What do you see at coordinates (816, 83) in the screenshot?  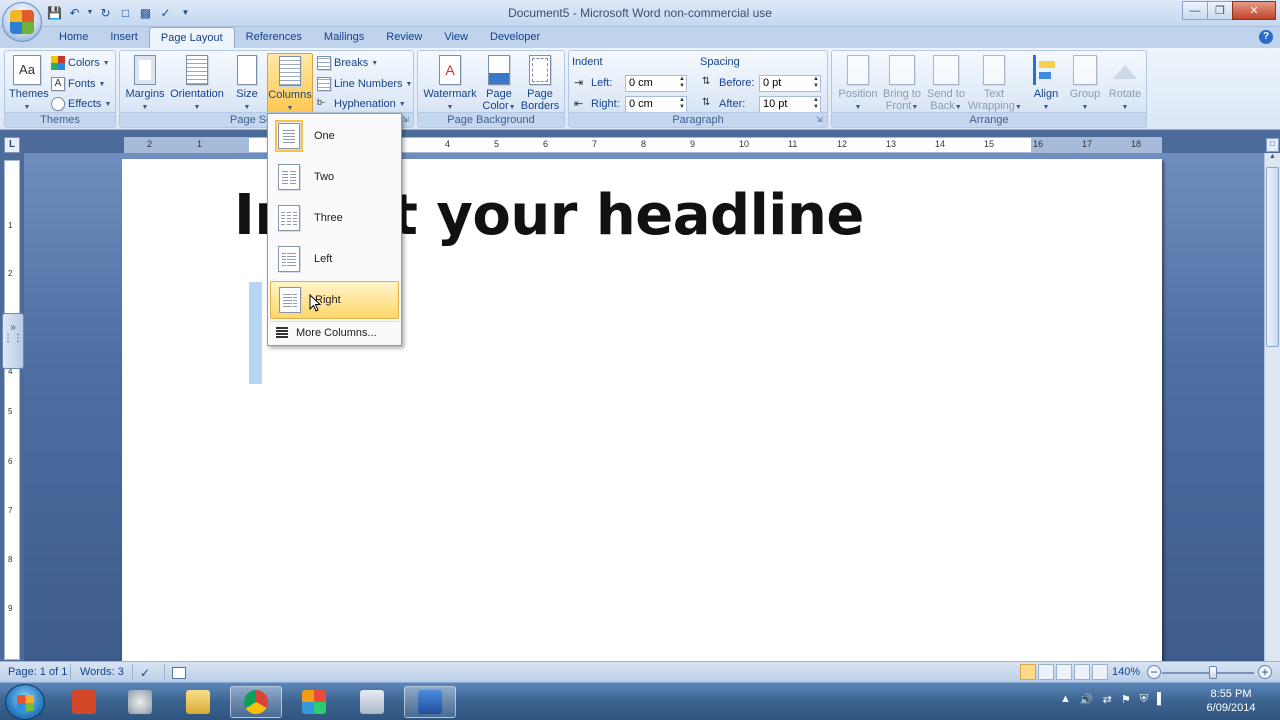 I see `spacing-before-spinner-icon: ▲ ▼` at bounding box center [816, 83].